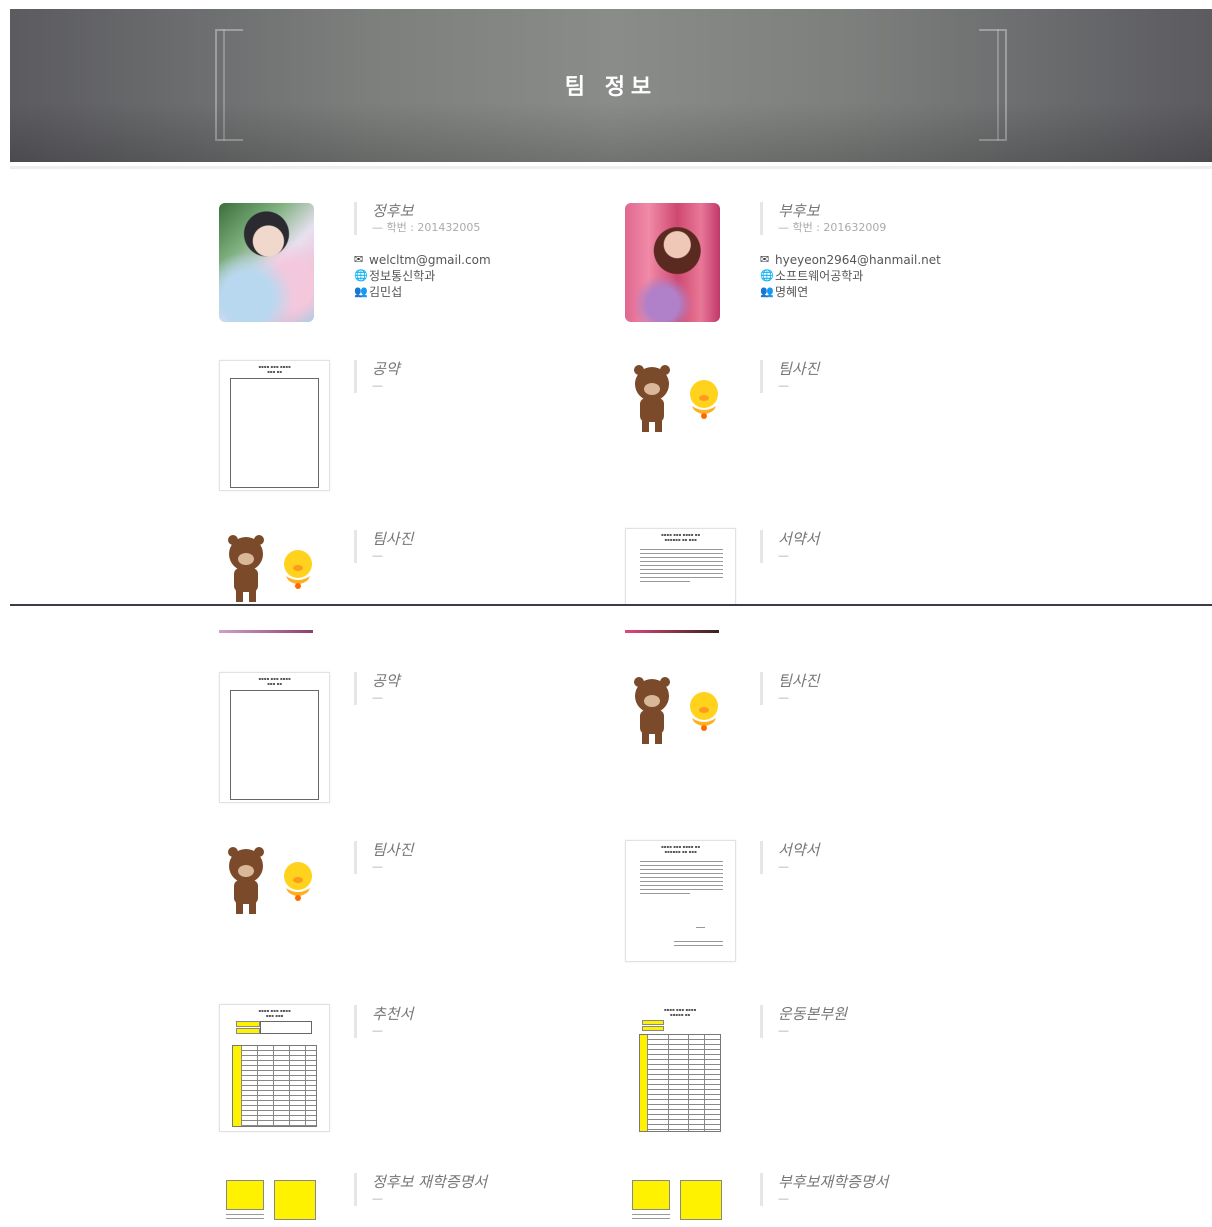 This screenshot has height=1227, width=1212. What do you see at coordinates (274, 737) in the screenshot?
I see `pledge-thumbnail-b: ▪▪▪▪ ▪▪▪ ▪▪▪▪ ▪▪▪ ▪▪` at bounding box center [274, 737].